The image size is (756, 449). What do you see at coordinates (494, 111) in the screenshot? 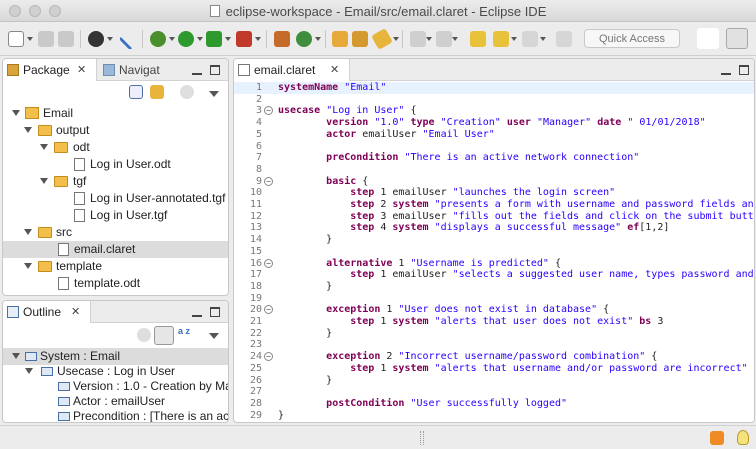
I see `code-line: 3− usecase "Log in User" {` at bounding box center [494, 111].